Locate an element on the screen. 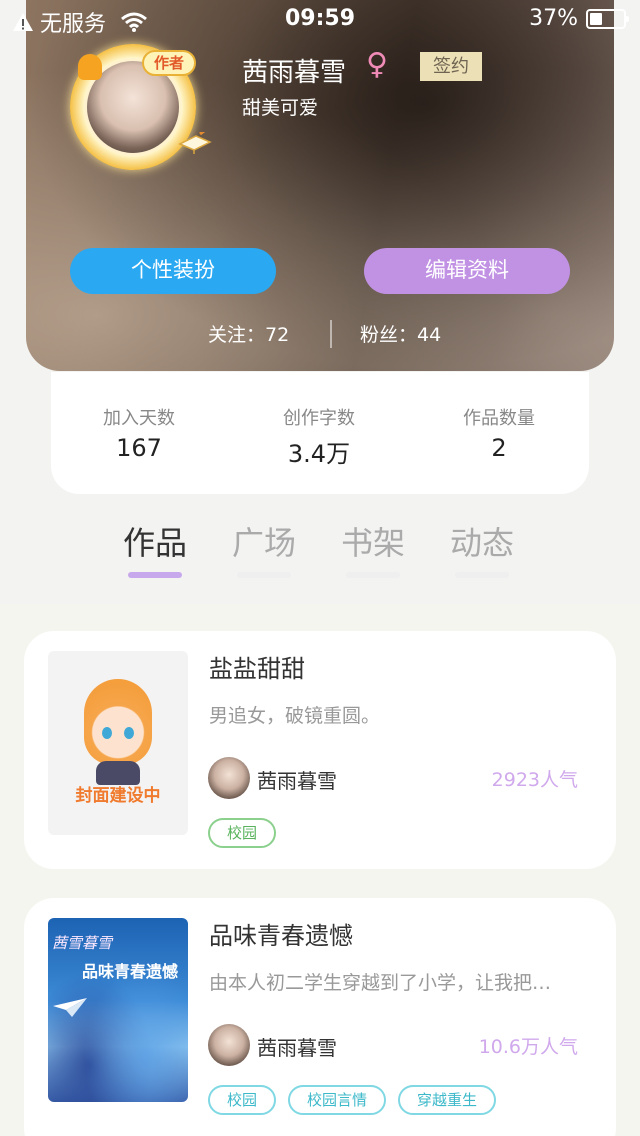  content-tabs: 作品 广场 书架 动态 is located at coordinates (320, 548).